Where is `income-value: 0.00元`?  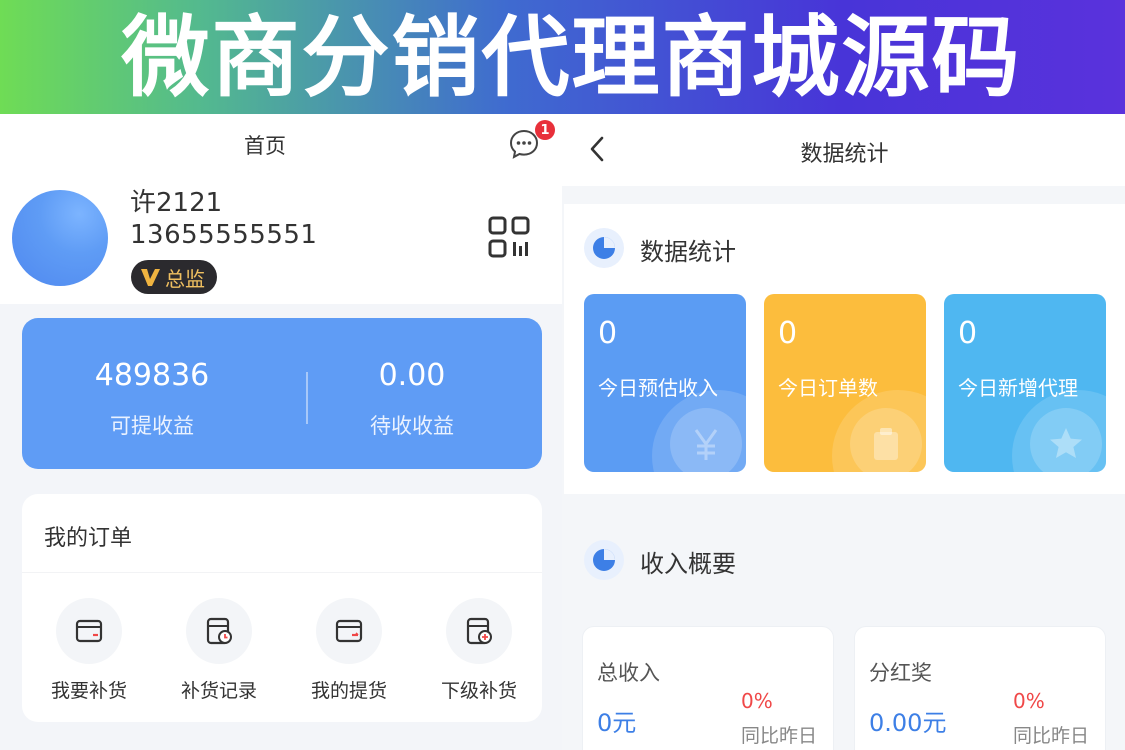 income-value: 0.00元 is located at coordinates (908, 723).